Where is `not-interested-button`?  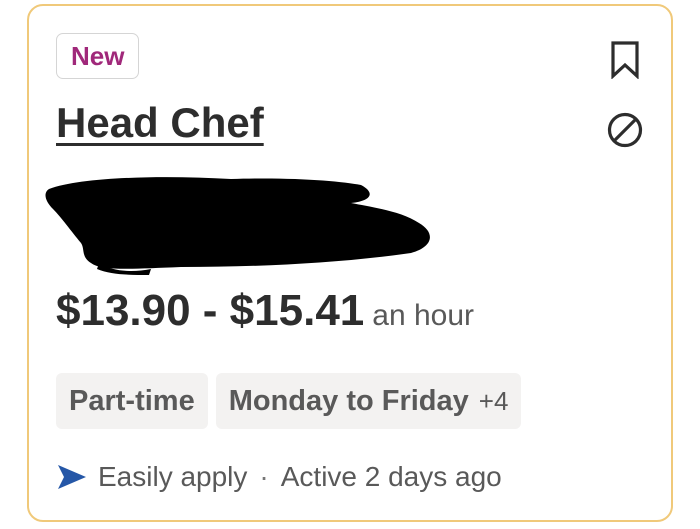 not-interested-button is located at coordinates (625, 130).